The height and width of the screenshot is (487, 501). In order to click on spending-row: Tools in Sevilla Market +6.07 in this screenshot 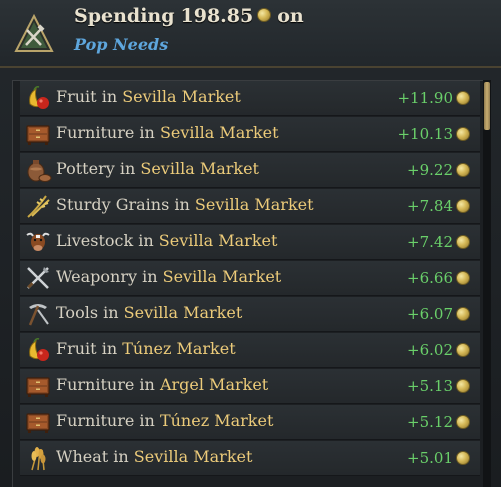, I will do `click(250, 314)`.